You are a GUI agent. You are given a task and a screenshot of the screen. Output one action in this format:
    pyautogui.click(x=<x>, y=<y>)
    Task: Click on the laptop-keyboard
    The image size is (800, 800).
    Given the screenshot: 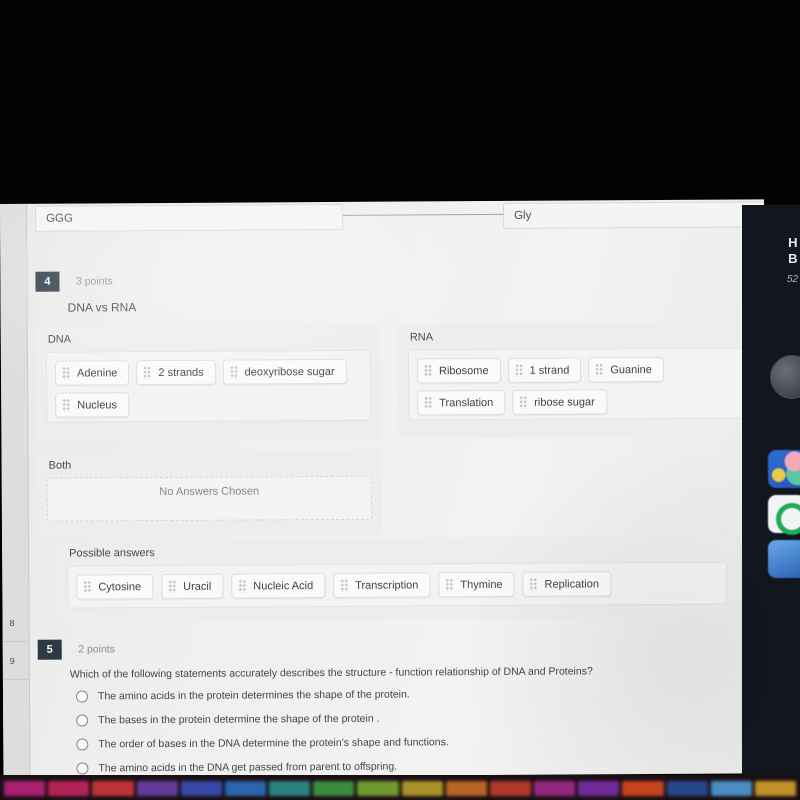 What is the action you would take?
    pyautogui.click(x=400, y=787)
    